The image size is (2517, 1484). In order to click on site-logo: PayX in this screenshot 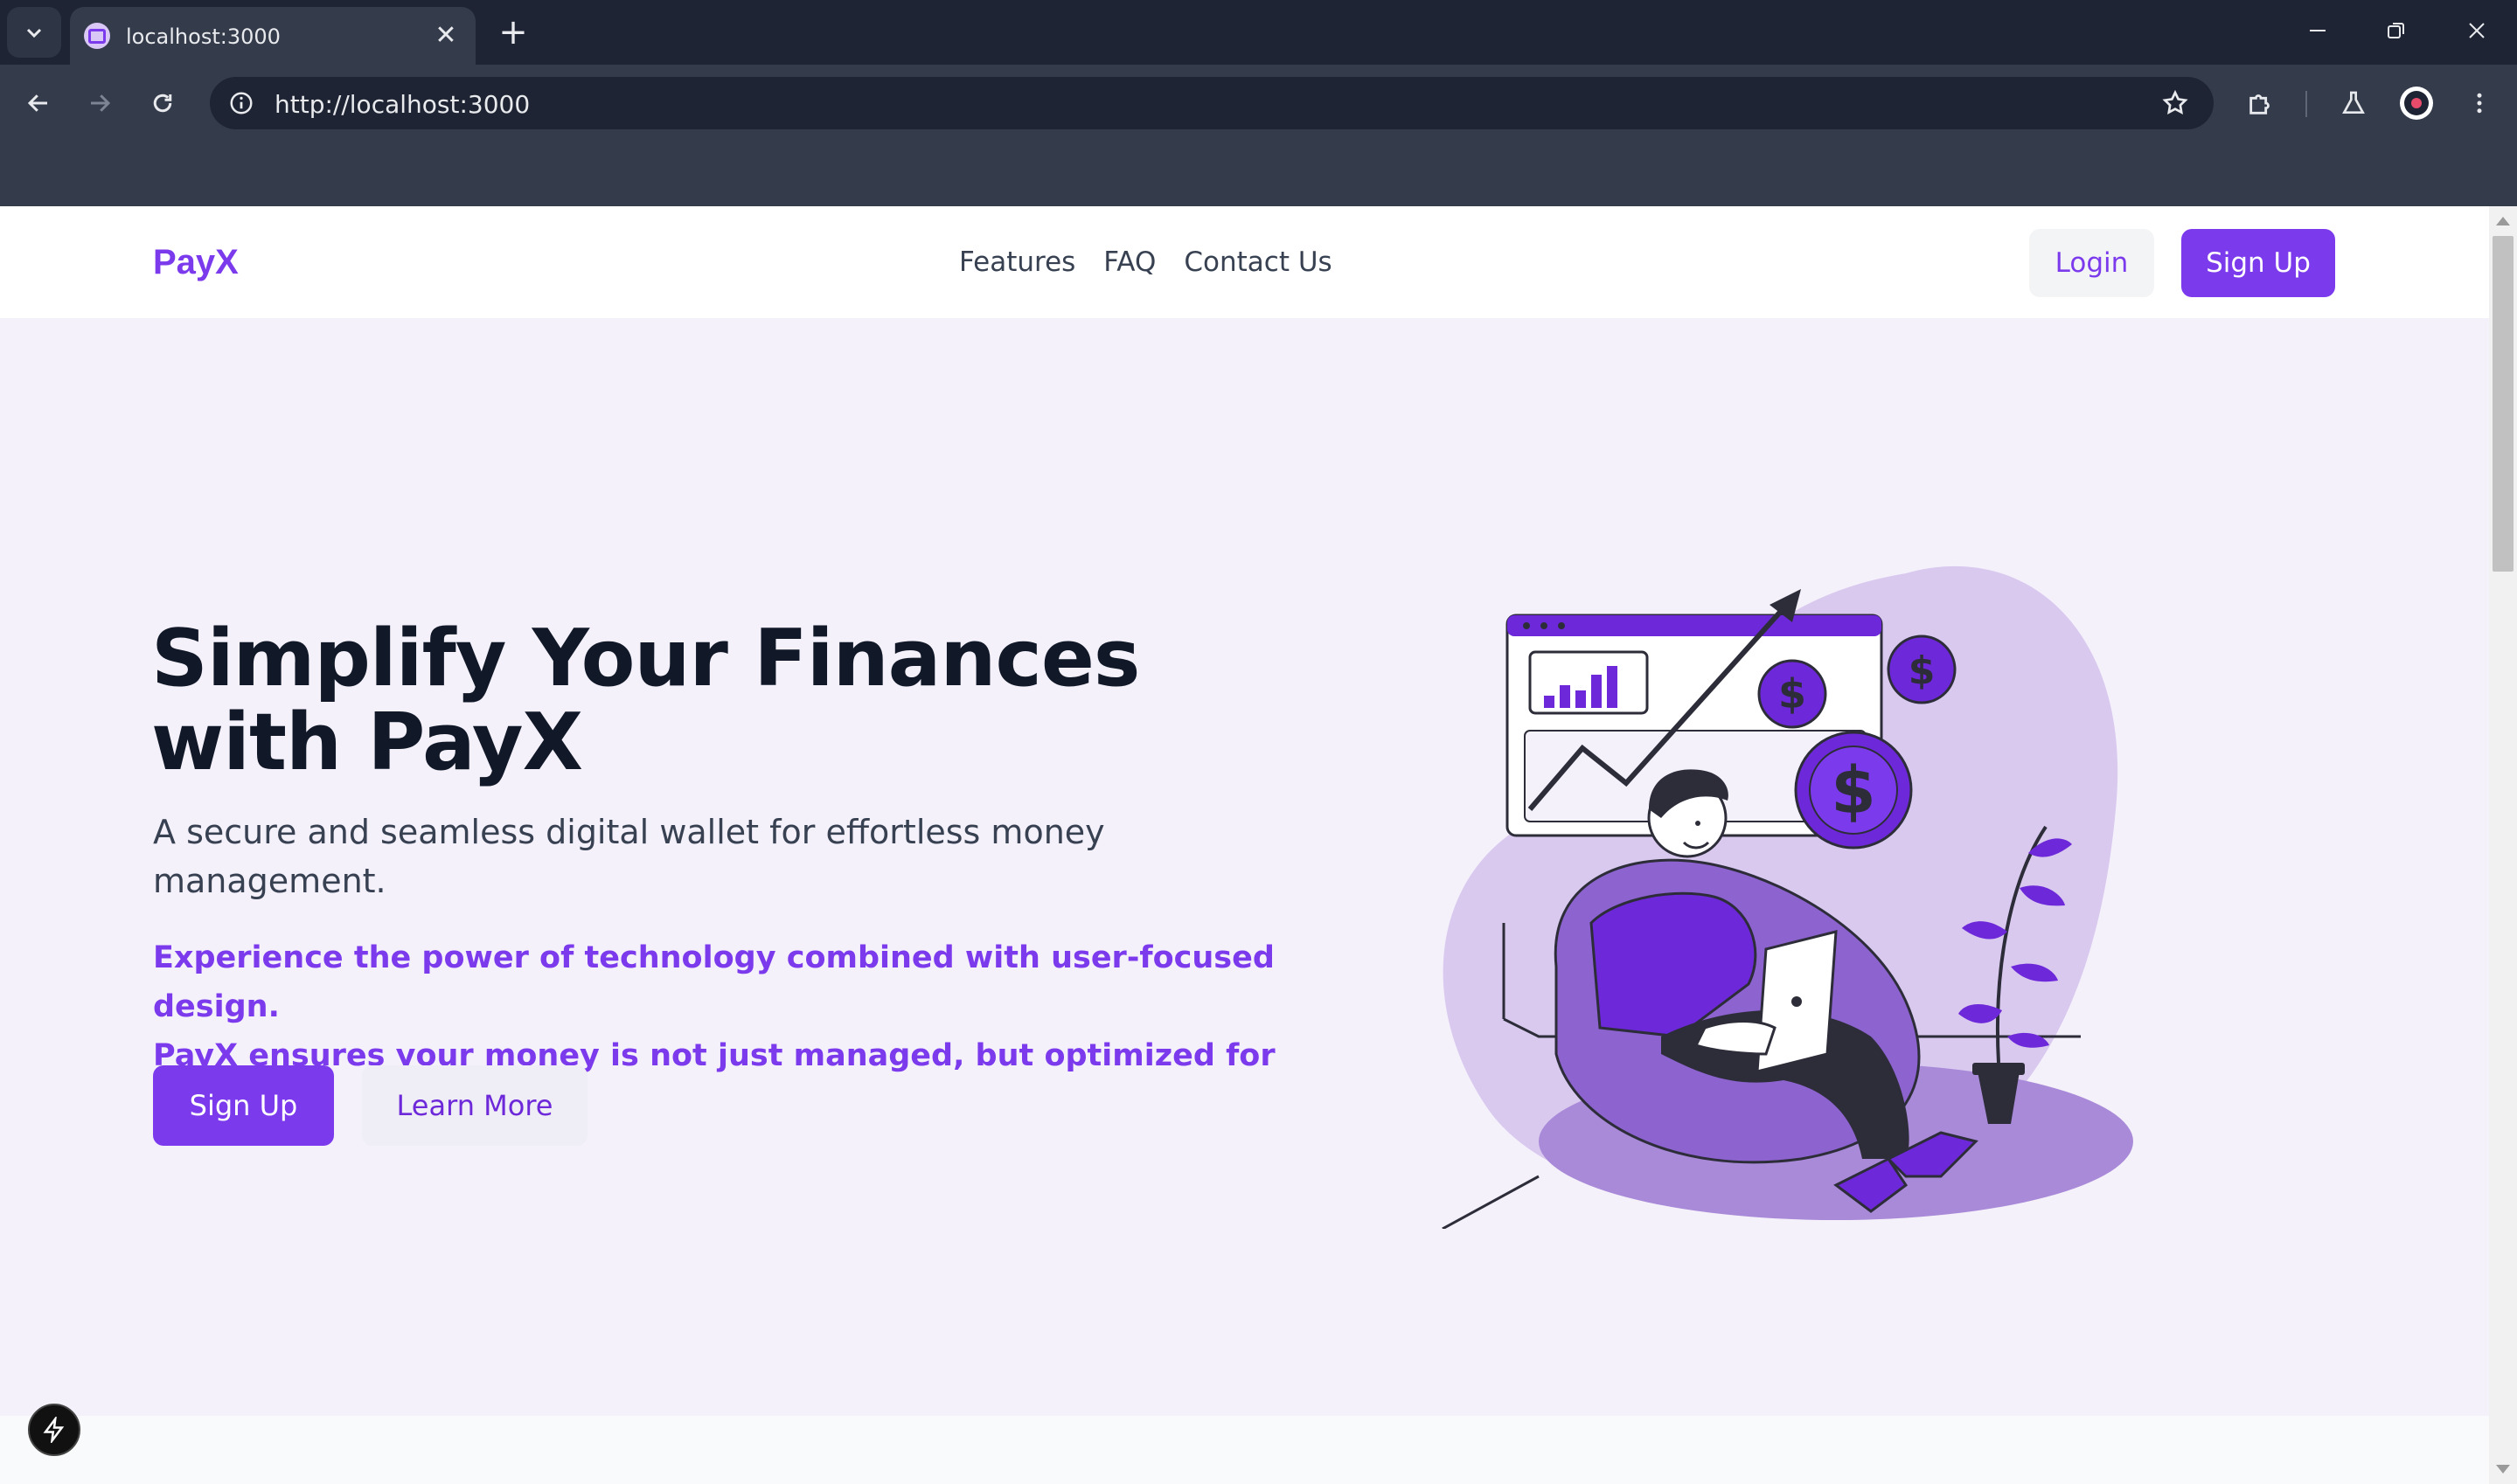, I will do `click(196, 262)`.